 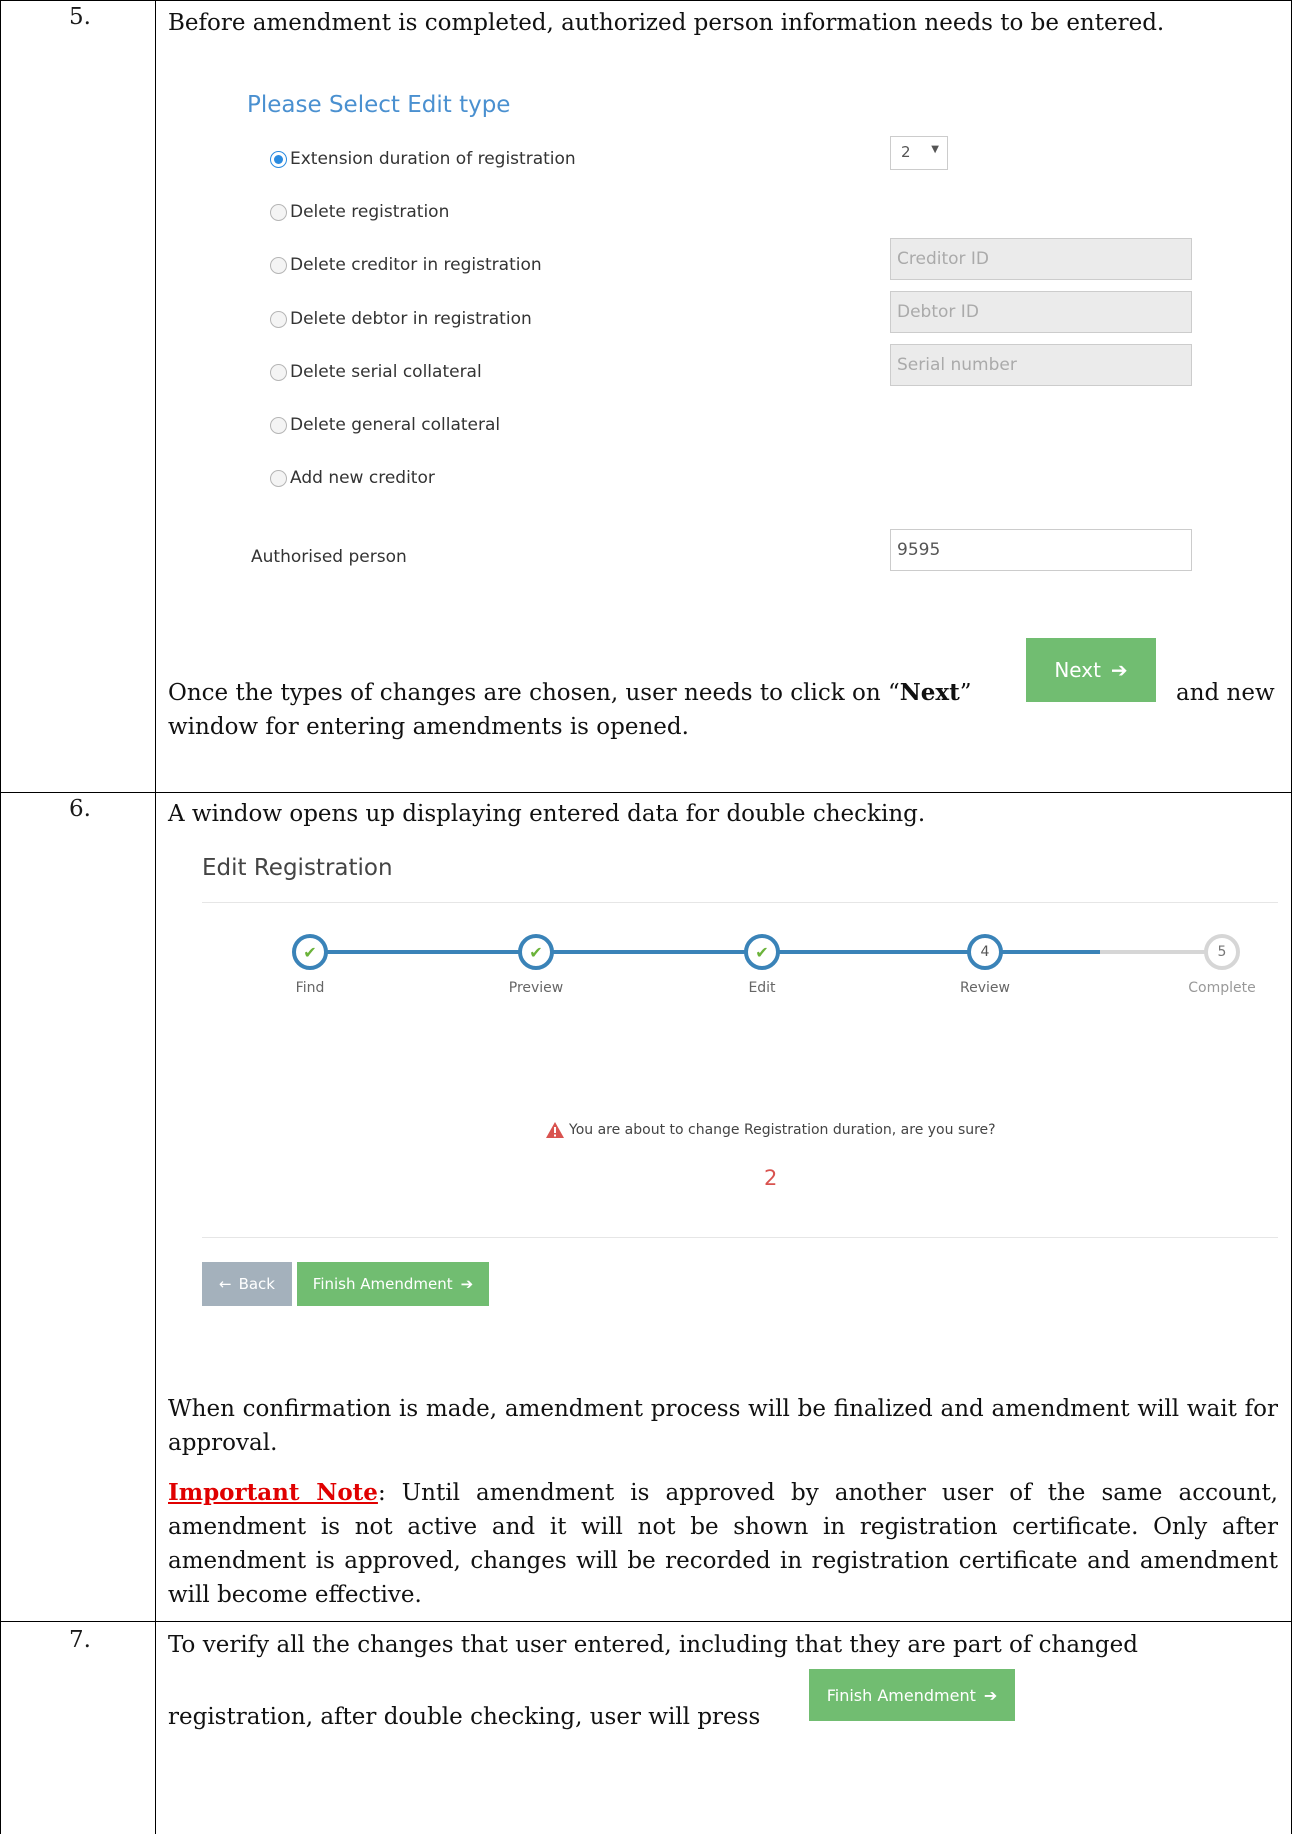 What do you see at coordinates (740, 902) in the screenshot?
I see `panel-divider` at bounding box center [740, 902].